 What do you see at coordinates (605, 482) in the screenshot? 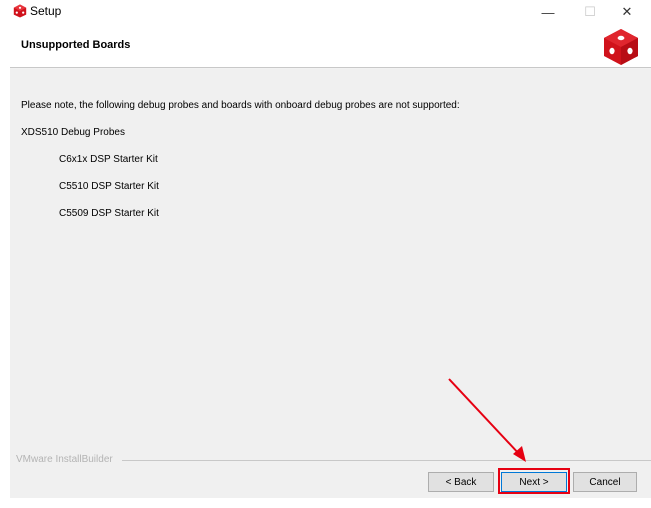
I see `cancel-button: Cancel` at bounding box center [605, 482].